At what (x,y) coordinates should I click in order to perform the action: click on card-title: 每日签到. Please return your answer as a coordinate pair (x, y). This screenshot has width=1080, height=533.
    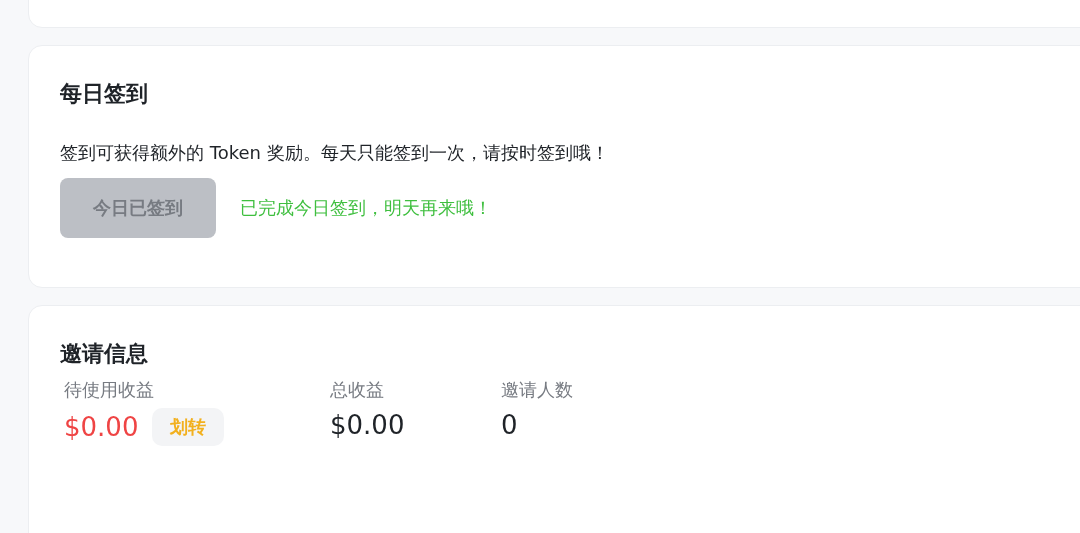
    Looking at the image, I should click on (104, 94).